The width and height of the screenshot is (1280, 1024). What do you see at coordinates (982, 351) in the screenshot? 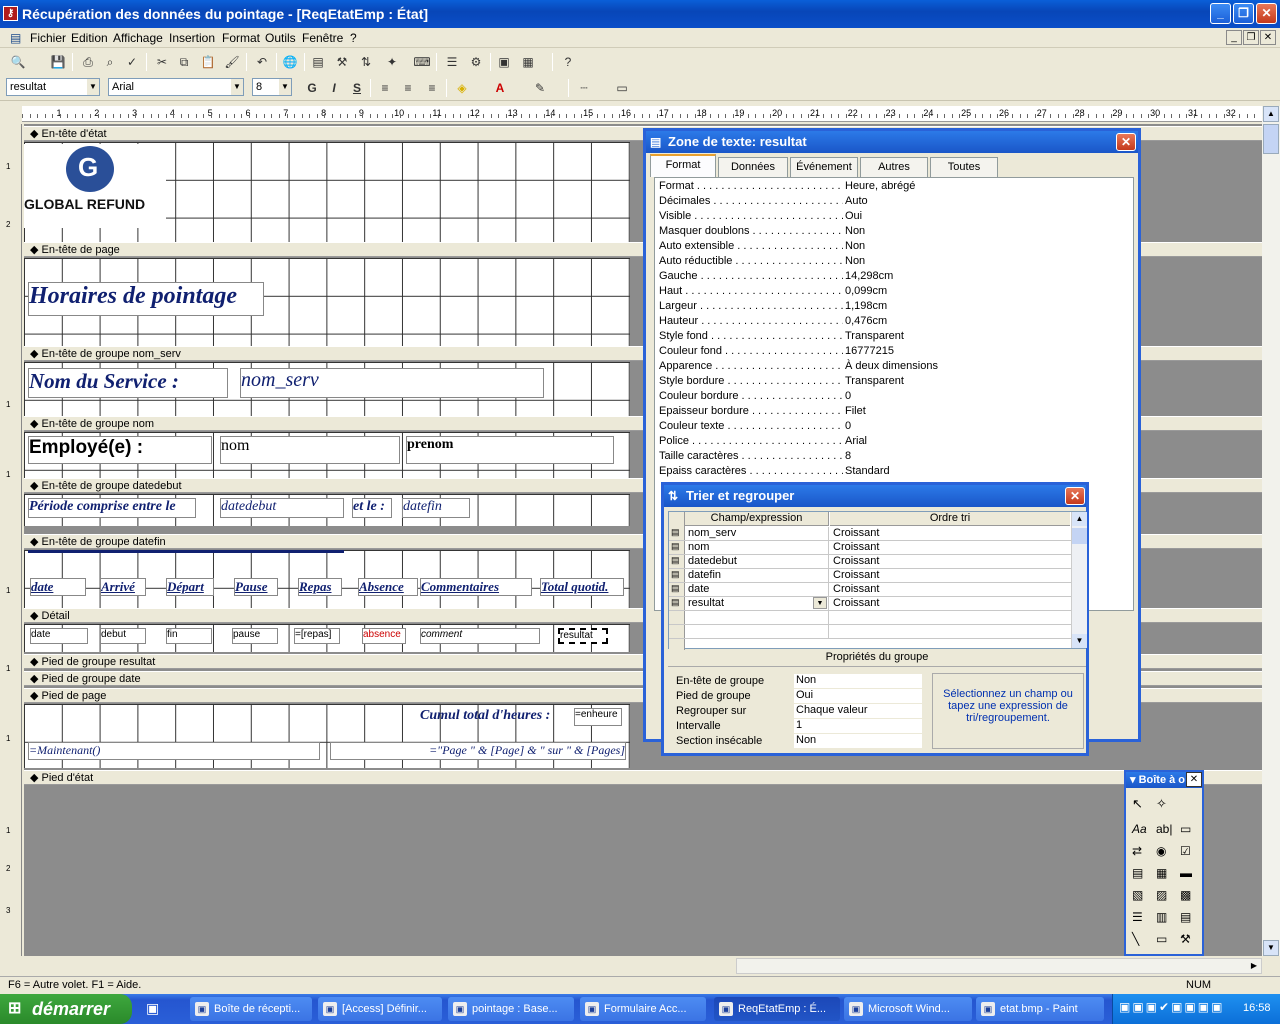
I see `property-value: 16777215` at bounding box center [982, 351].